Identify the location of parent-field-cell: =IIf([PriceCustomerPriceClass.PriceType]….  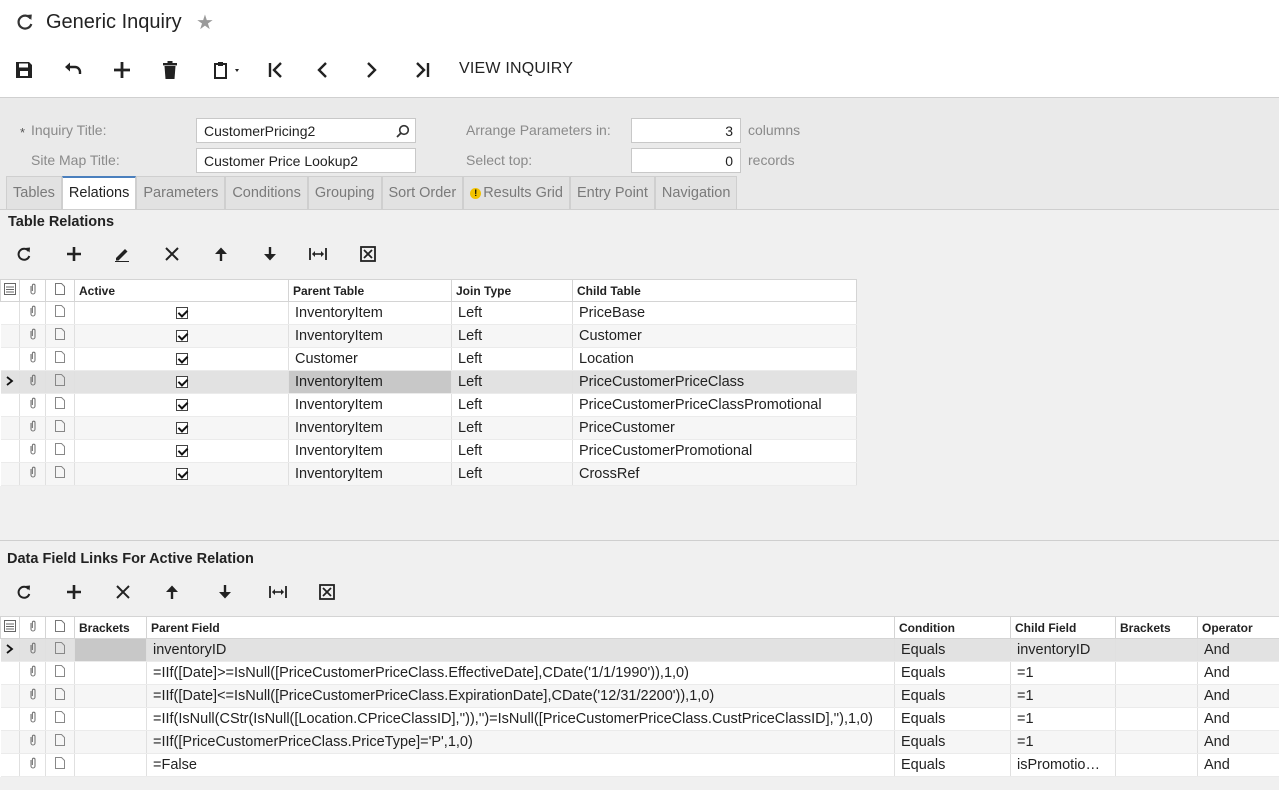
(520, 742).